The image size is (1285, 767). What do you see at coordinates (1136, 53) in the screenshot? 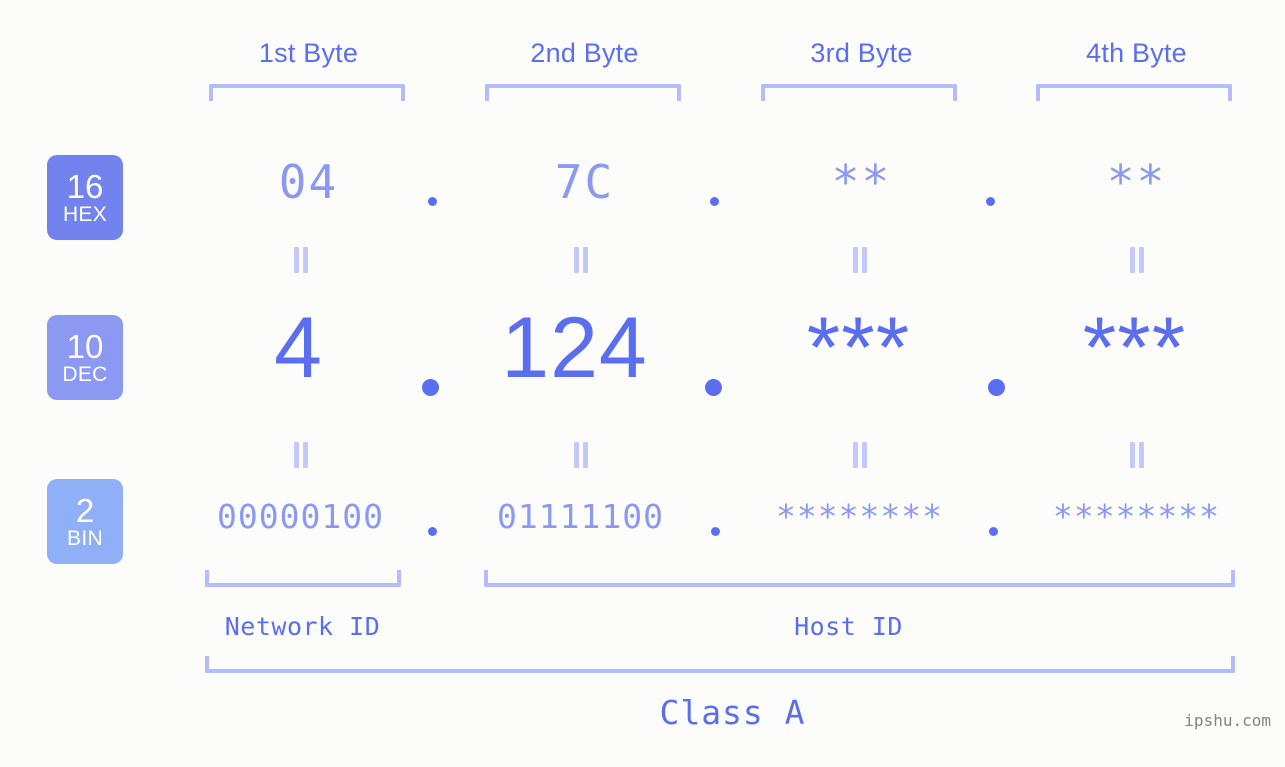
I see `byte-header-4: 4th Byte` at bounding box center [1136, 53].